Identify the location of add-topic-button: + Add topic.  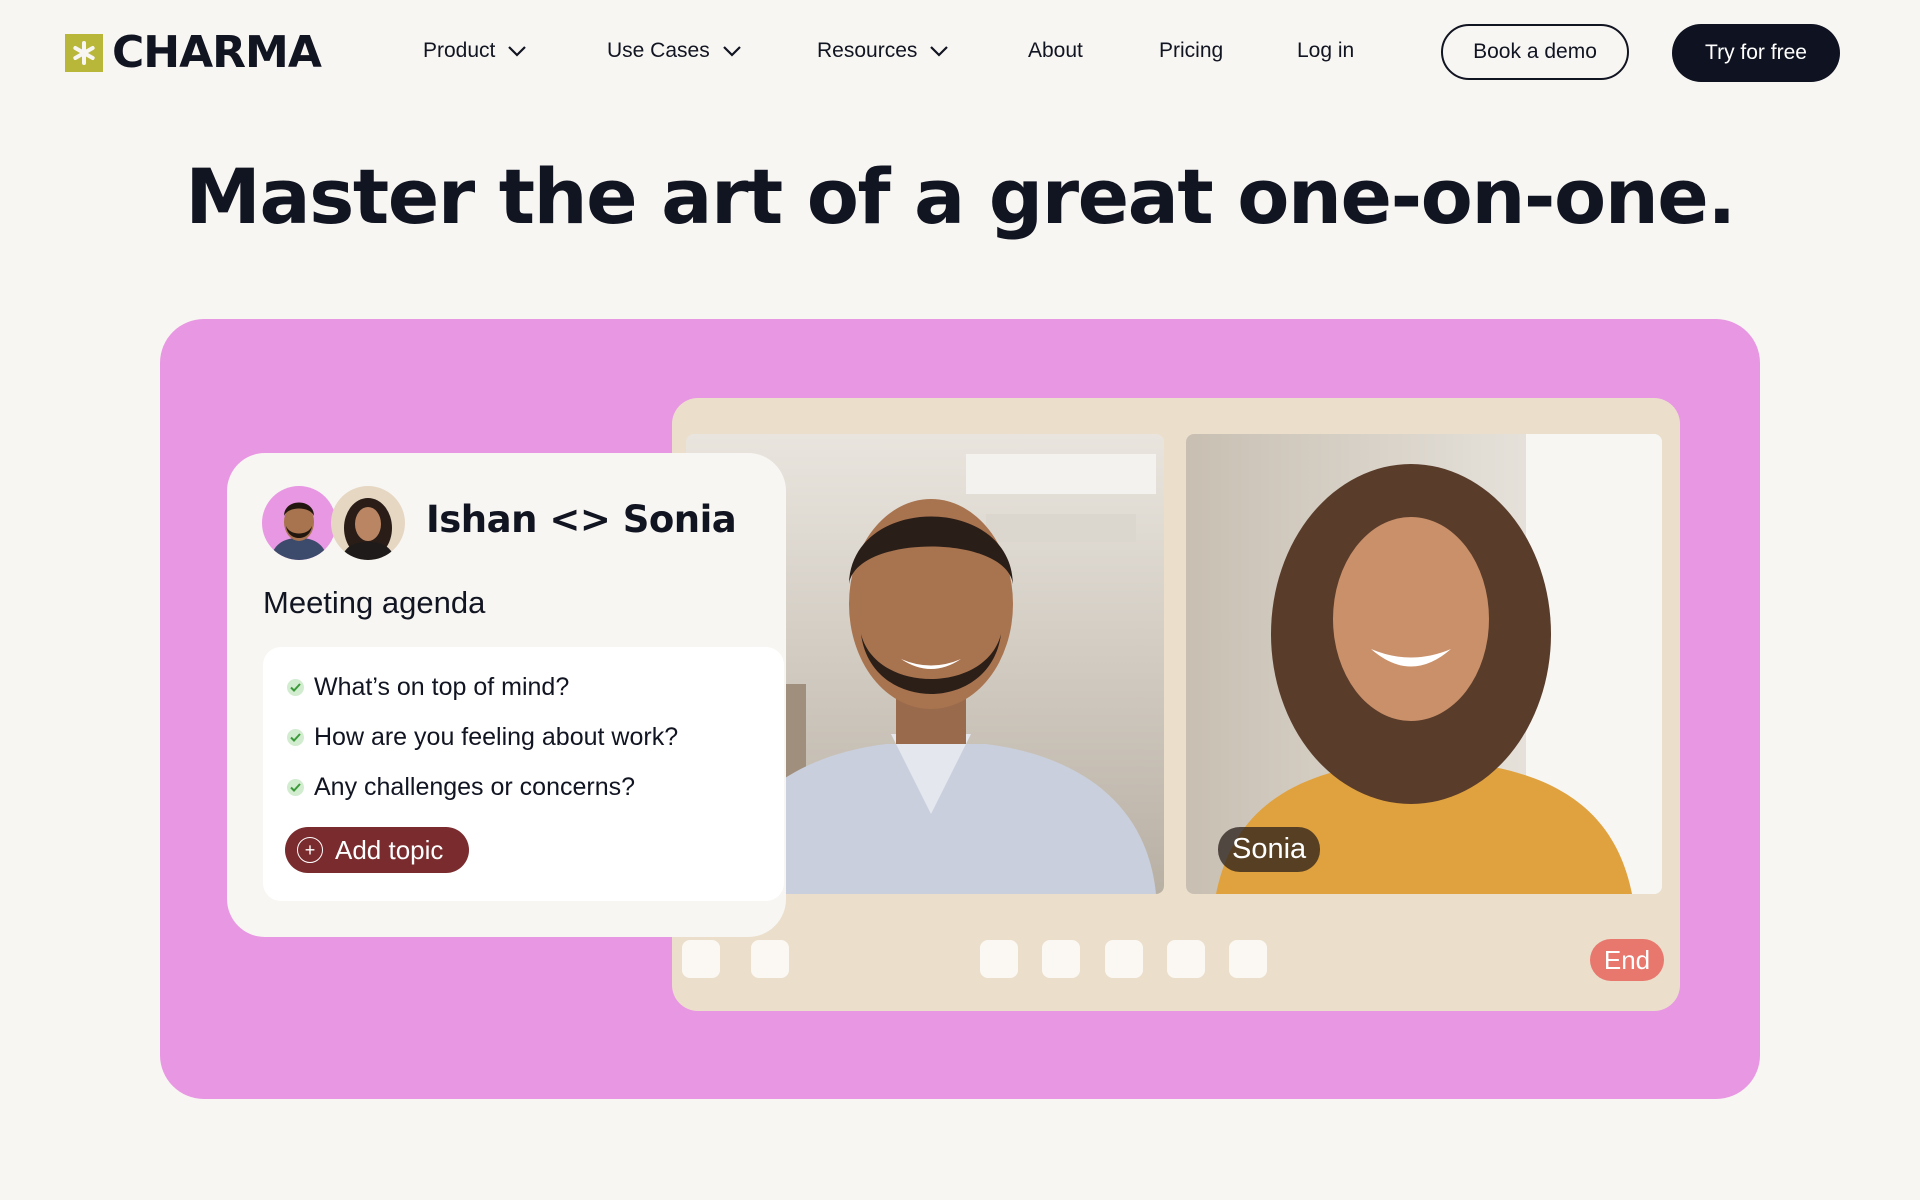
(377, 850).